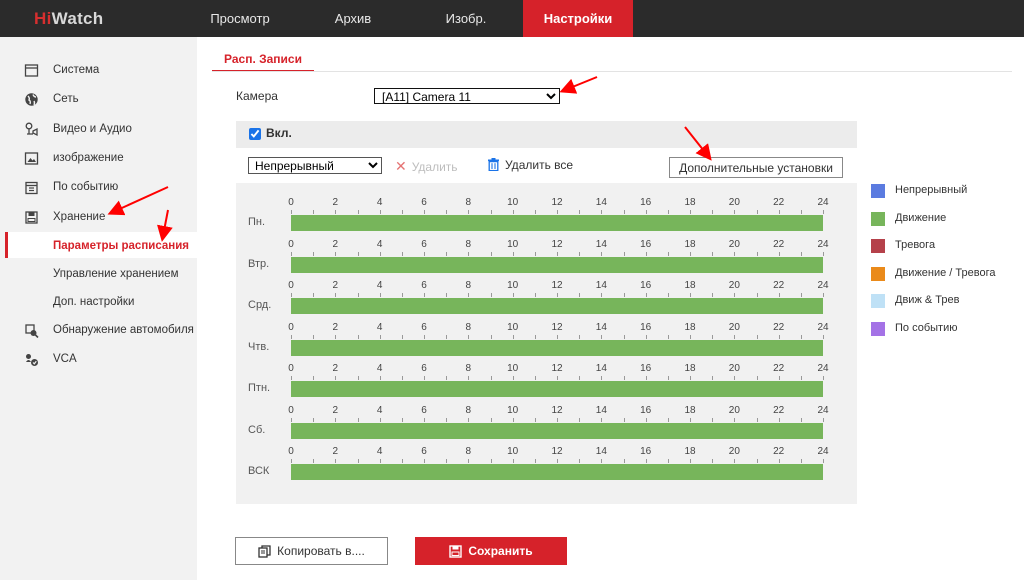 The height and width of the screenshot is (580, 1024). Describe the element at coordinates (539, 165) in the screenshot. I see `delete-all-label: Удалить все` at that location.